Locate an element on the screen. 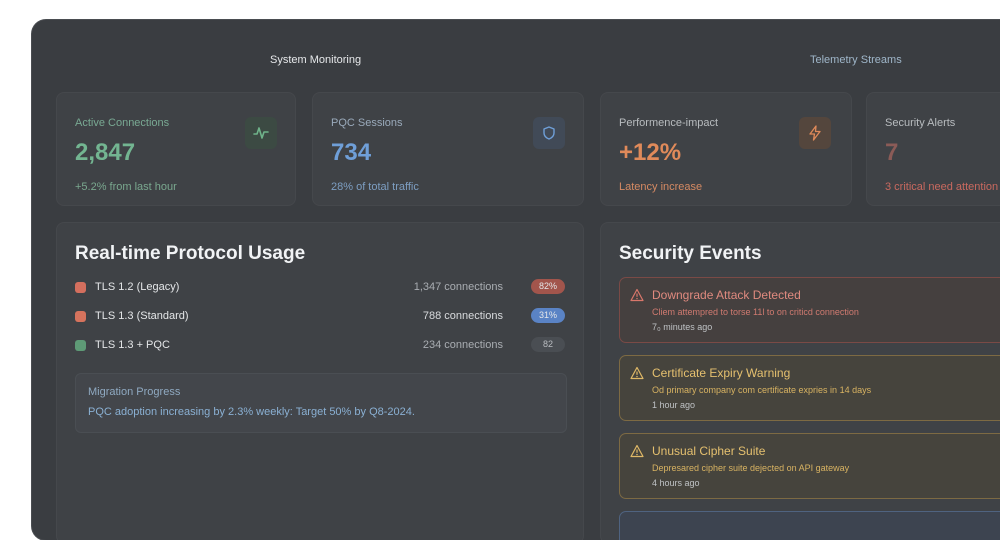 This screenshot has height=540, width=1000. card-value: 7 is located at coordinates (892, 152).